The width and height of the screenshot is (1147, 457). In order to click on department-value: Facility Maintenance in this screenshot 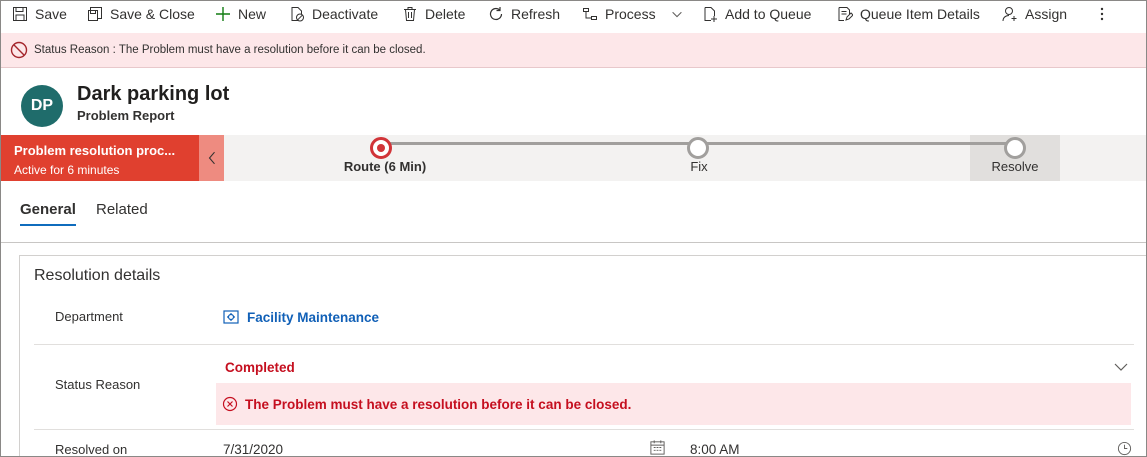, I will do `click(313, 317)`.